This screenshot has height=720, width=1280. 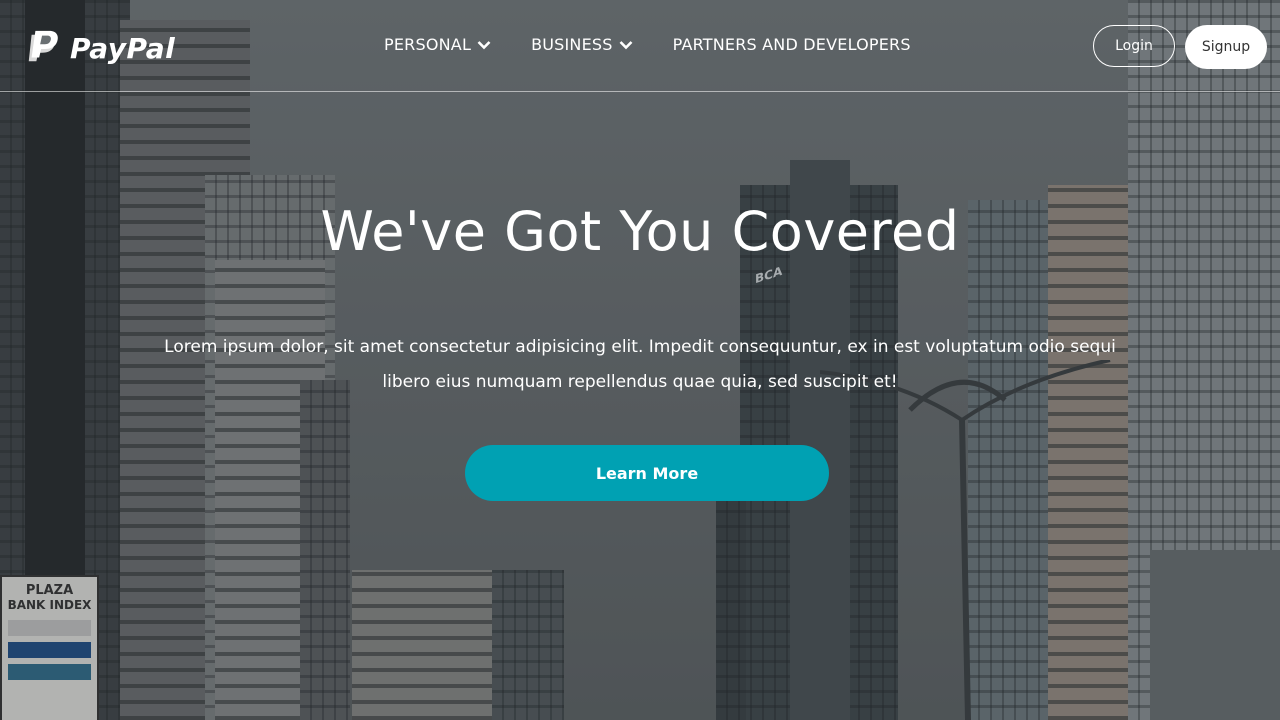 I want to click on paypal-logo: PayPal, so click(x=99, y=48).